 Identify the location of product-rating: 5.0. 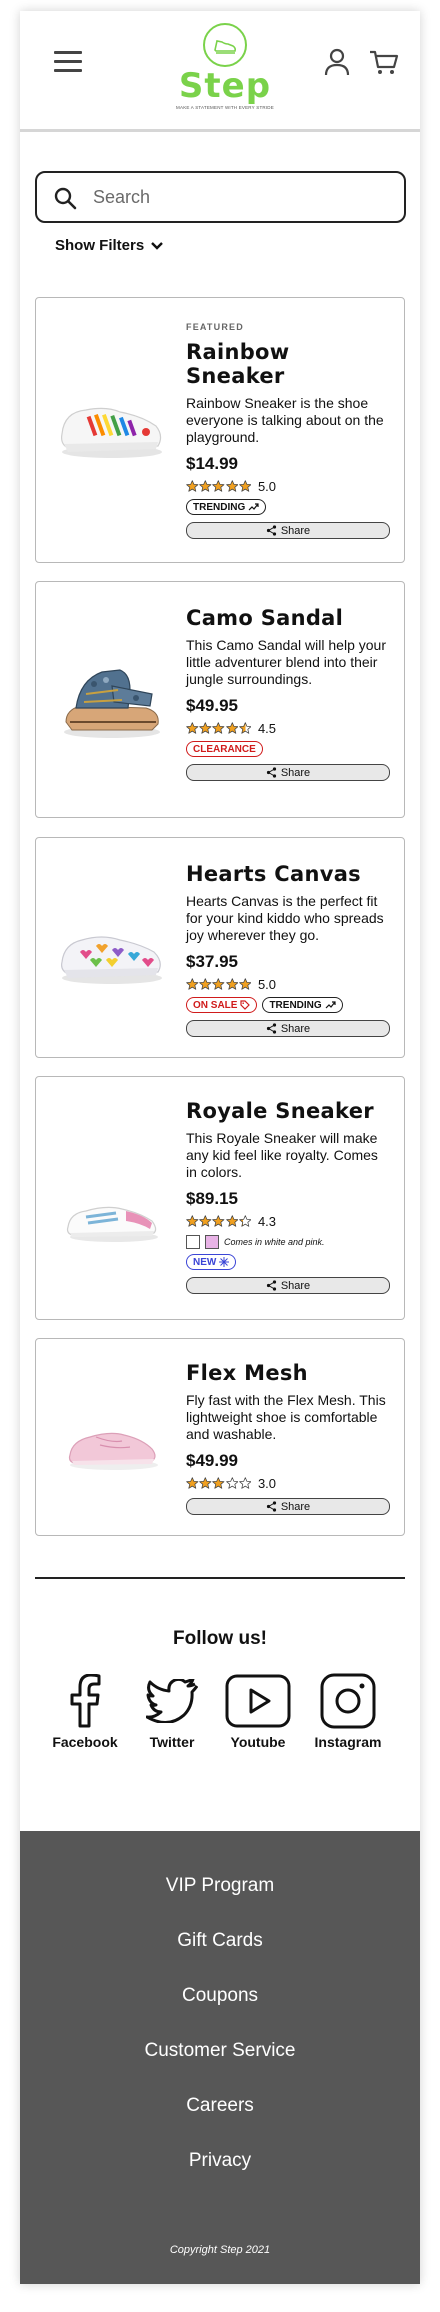
(289, 486).